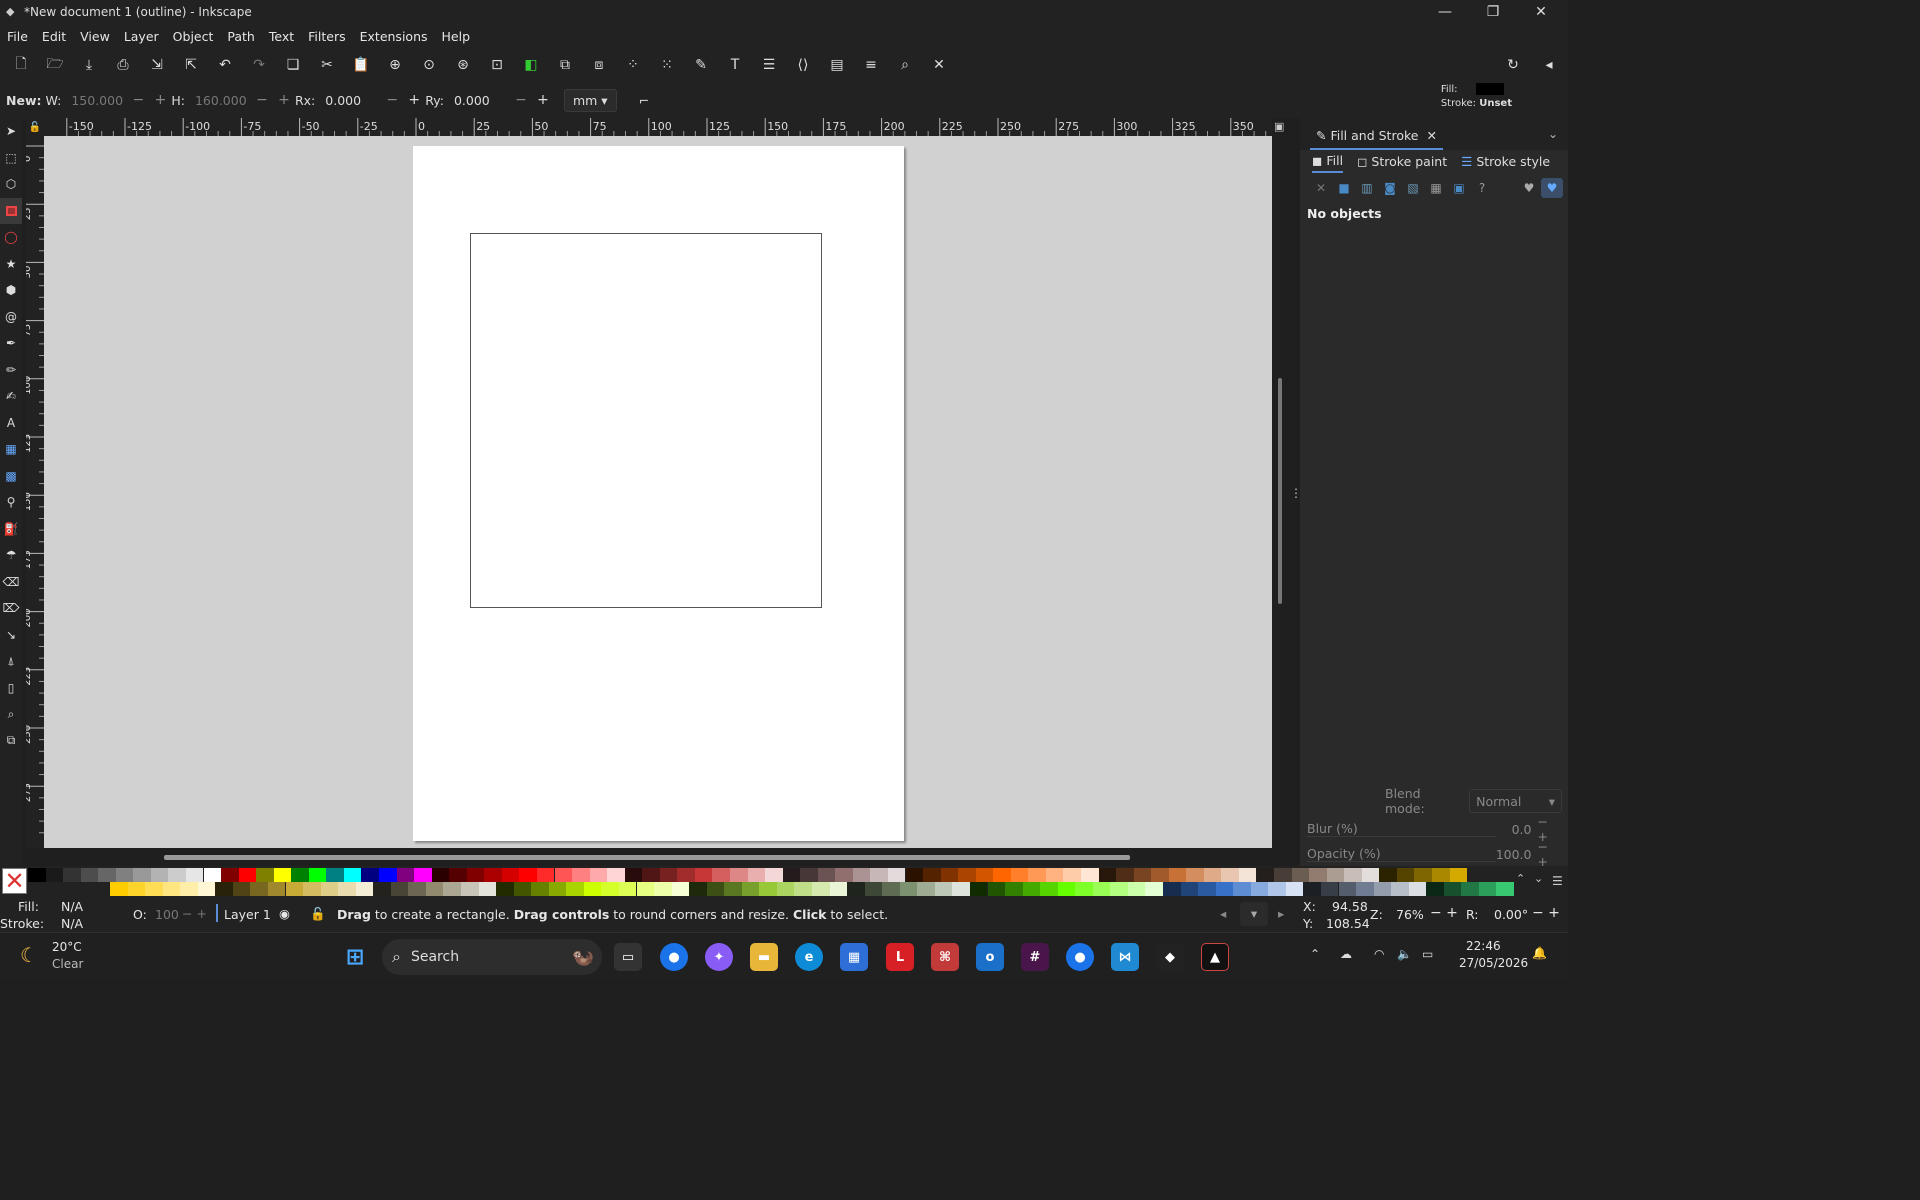  Describe the element at coordinates (1515, 801) in the screenshot. I see `blend-mode-select: Normal ▾` at that location.